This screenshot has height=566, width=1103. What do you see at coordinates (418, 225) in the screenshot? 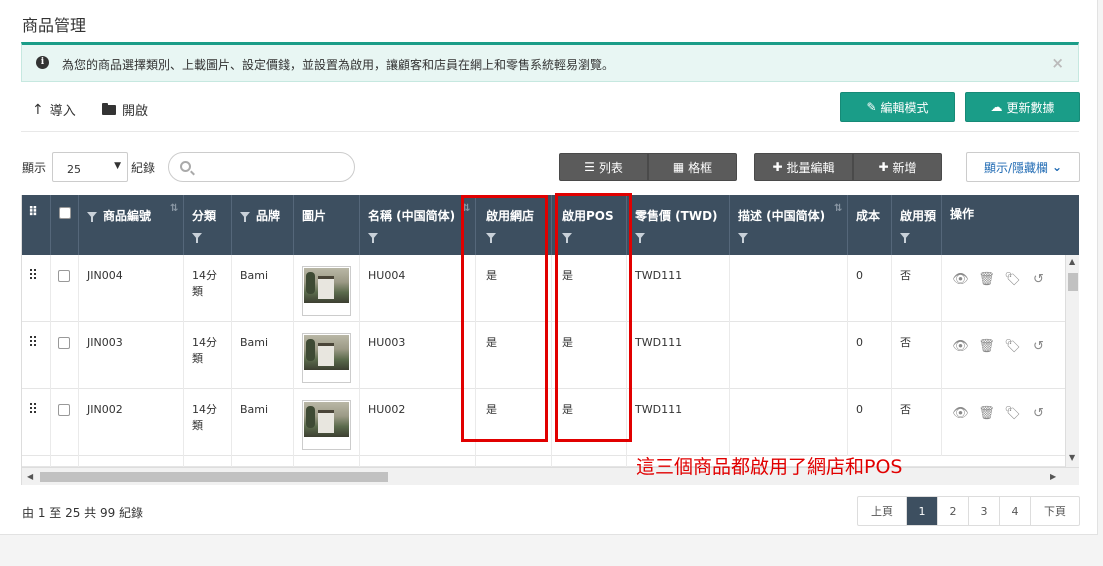
I see `header-name: 名稱 (中国简体) ⇅` at bounding box center [418, 225].